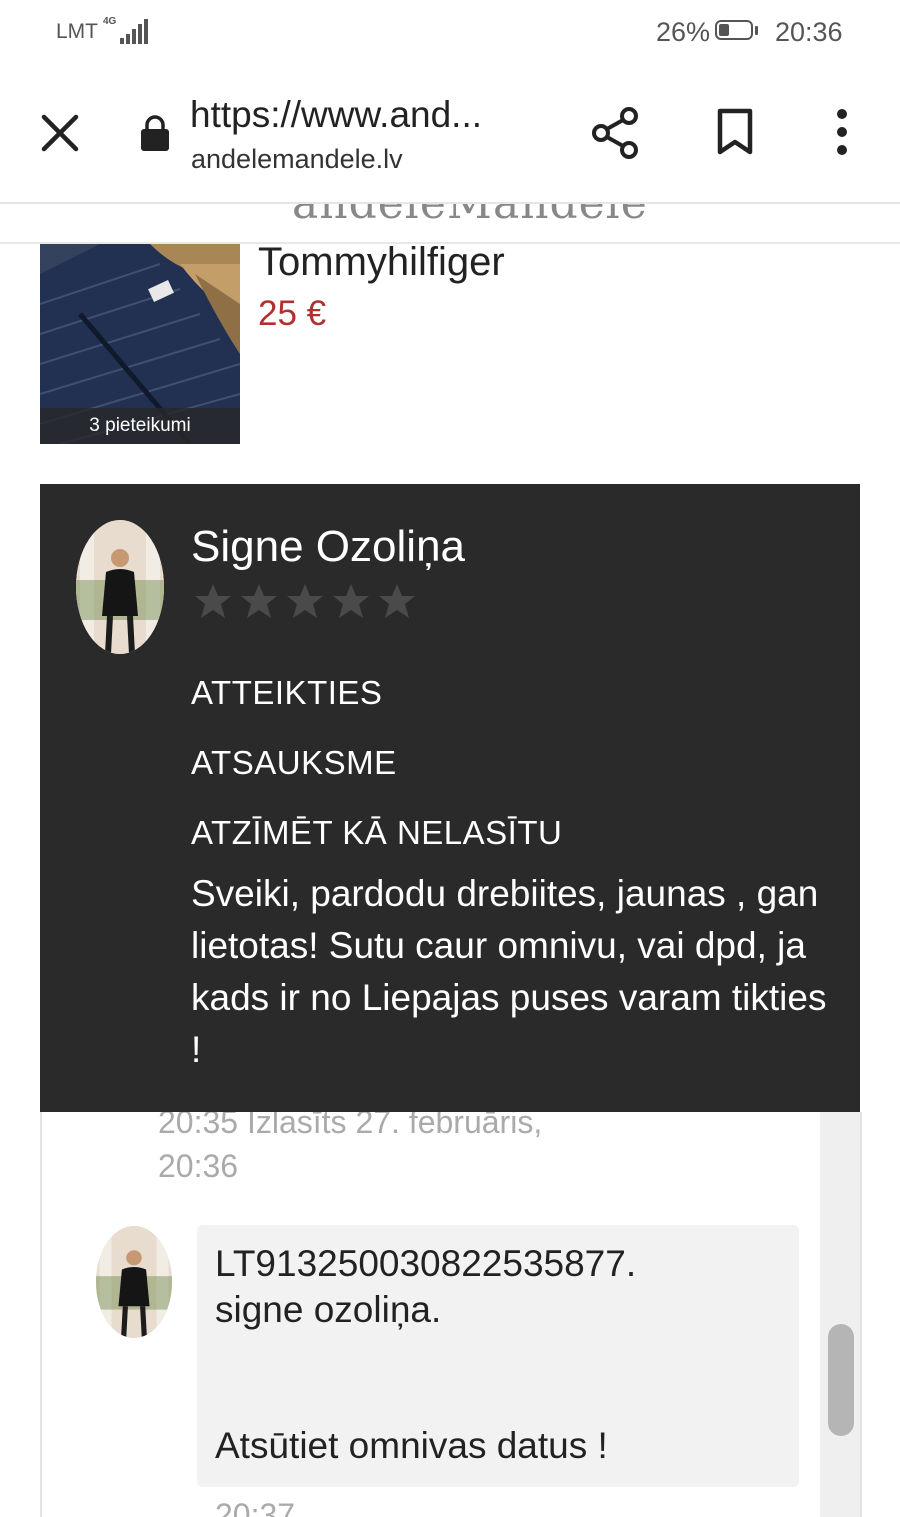  I want to click on network-type-label: 4G, so click(110, 21).